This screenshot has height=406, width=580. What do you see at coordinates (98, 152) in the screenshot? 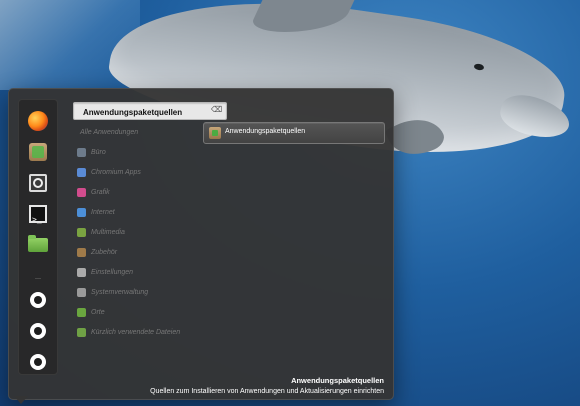
I see `category-label: Büro` at bounding box center [98, 152].